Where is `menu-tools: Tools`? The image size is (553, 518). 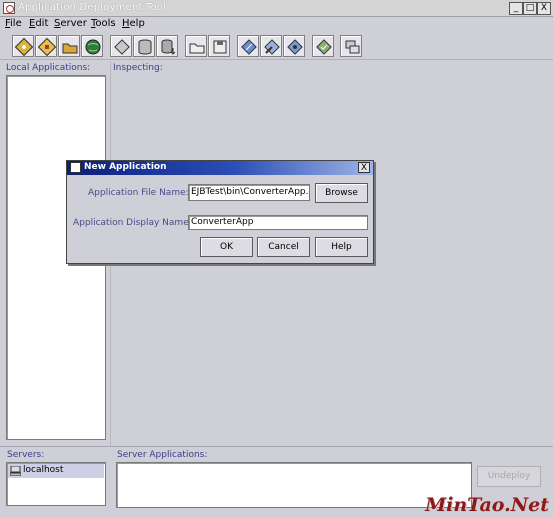
menu-tools: Tools is located at coordinates (103, 23).